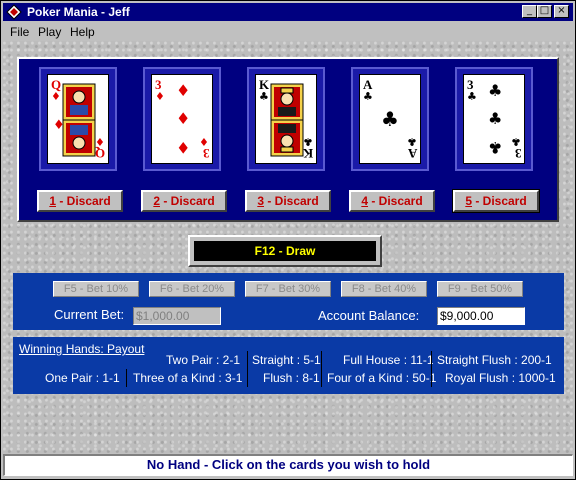 This screenshot has width=576, height=480. I want to click on payout-flush: Flush : 8-1, so click(291, 378).